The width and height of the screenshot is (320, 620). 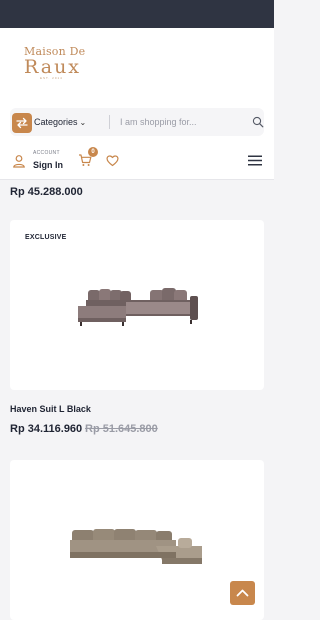 I want to click on divider, so click(x=109, y=122).